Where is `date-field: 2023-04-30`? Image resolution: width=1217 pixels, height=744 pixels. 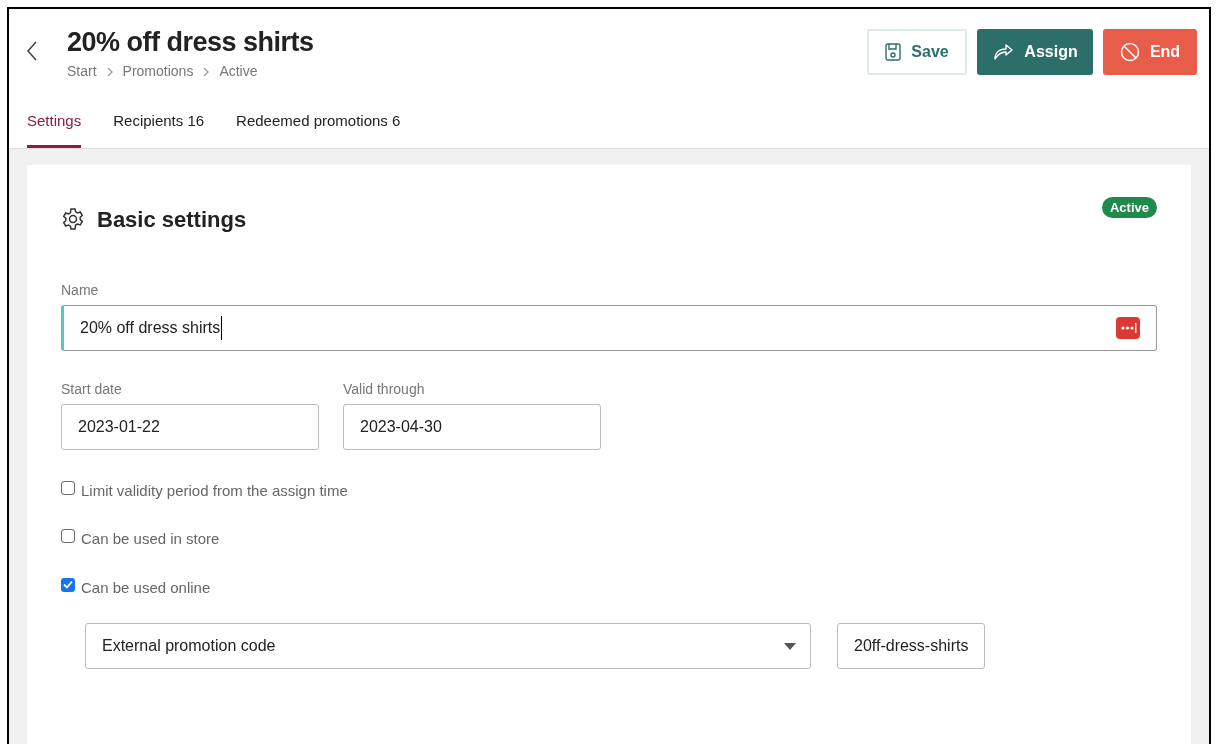 date-field: 2023-04-30 is located at coordinates (472, 426).